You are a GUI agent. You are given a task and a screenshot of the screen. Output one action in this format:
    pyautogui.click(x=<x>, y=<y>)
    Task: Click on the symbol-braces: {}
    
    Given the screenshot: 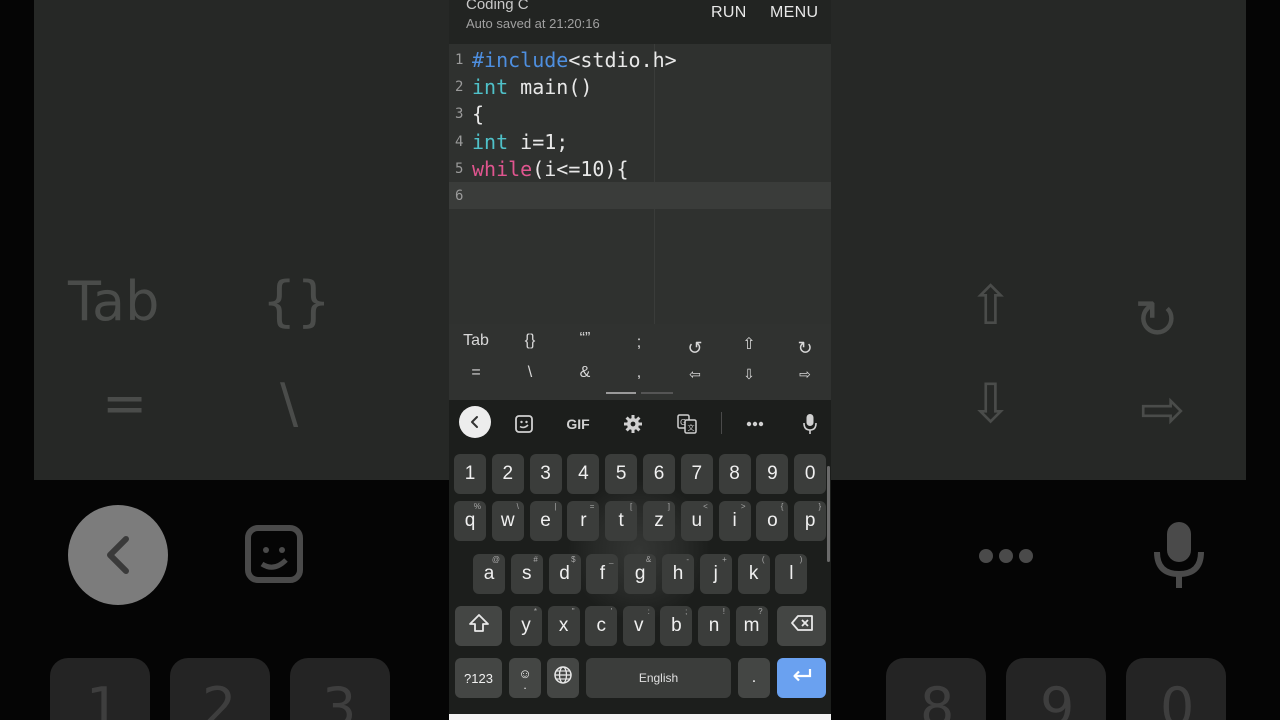 What is the action you would take?
    pyautogui.click(x=530, y=341)
    